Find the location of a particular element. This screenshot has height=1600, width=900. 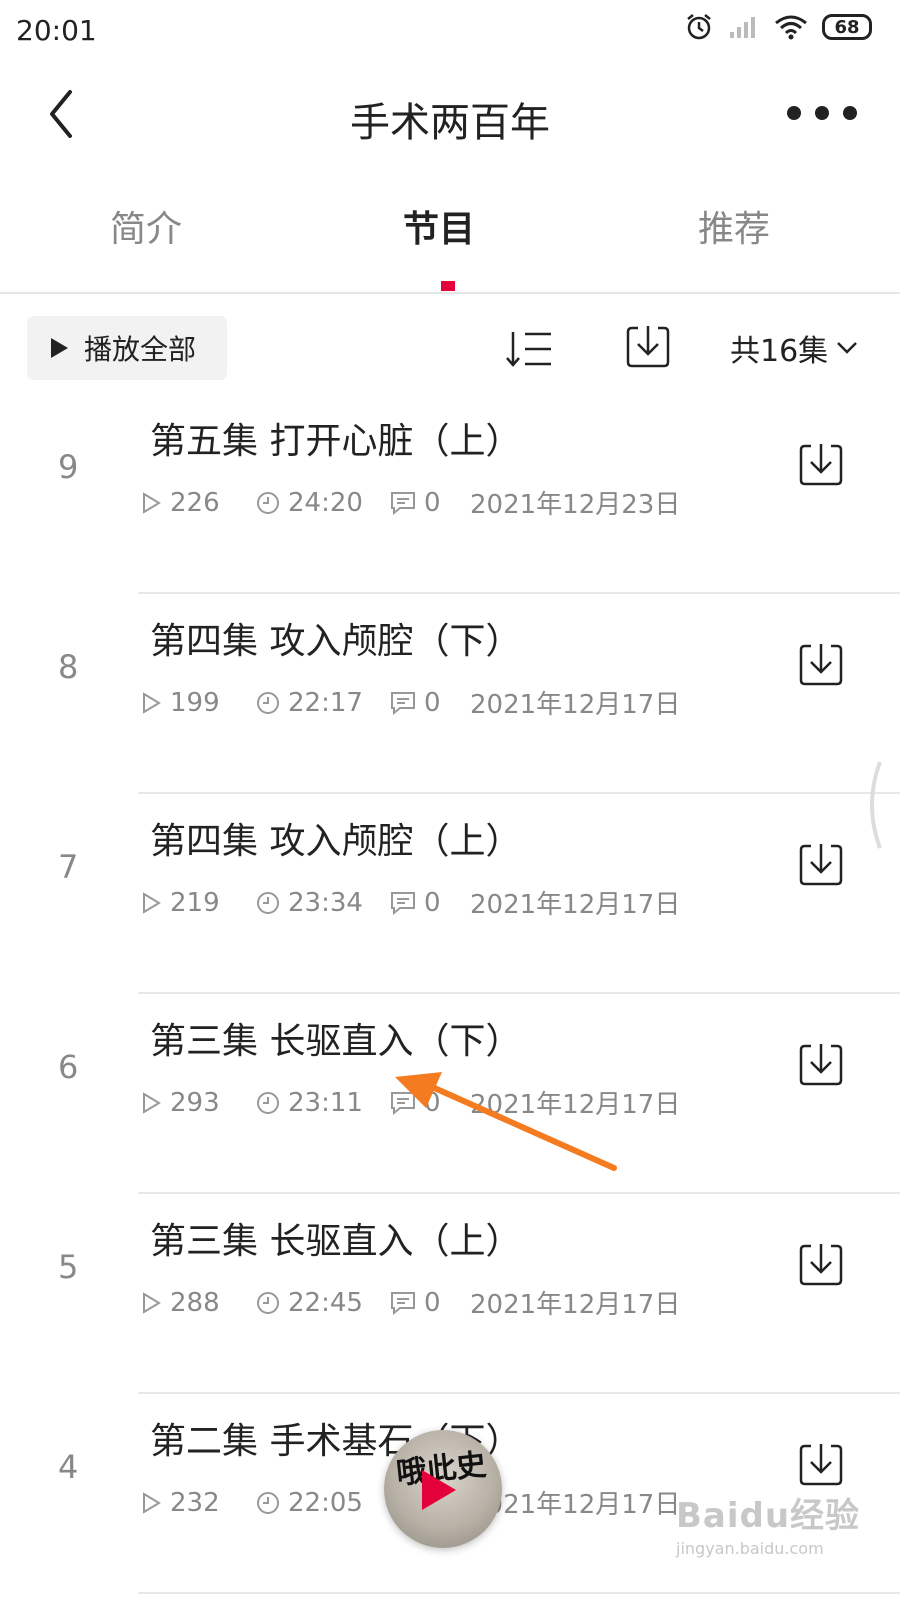

play-count: 288 is located at coordinates (198, 1303).